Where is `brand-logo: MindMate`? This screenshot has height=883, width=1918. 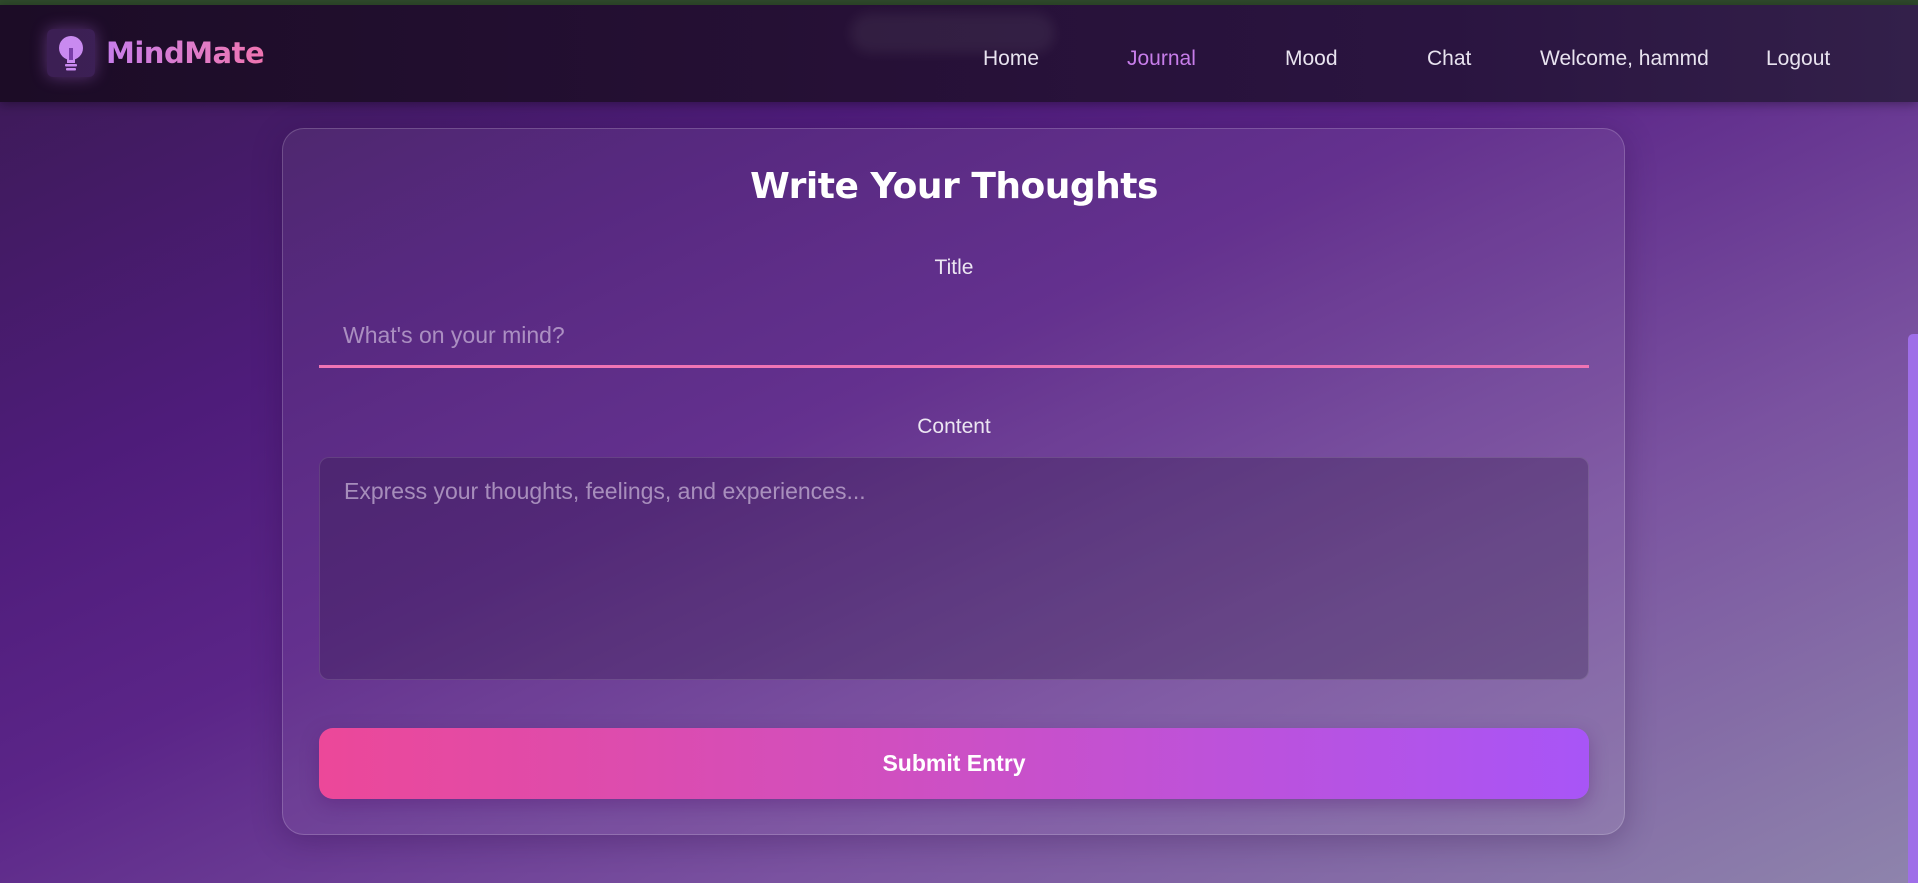
brand-logo: MindMate is located at coordinates (156, 53).